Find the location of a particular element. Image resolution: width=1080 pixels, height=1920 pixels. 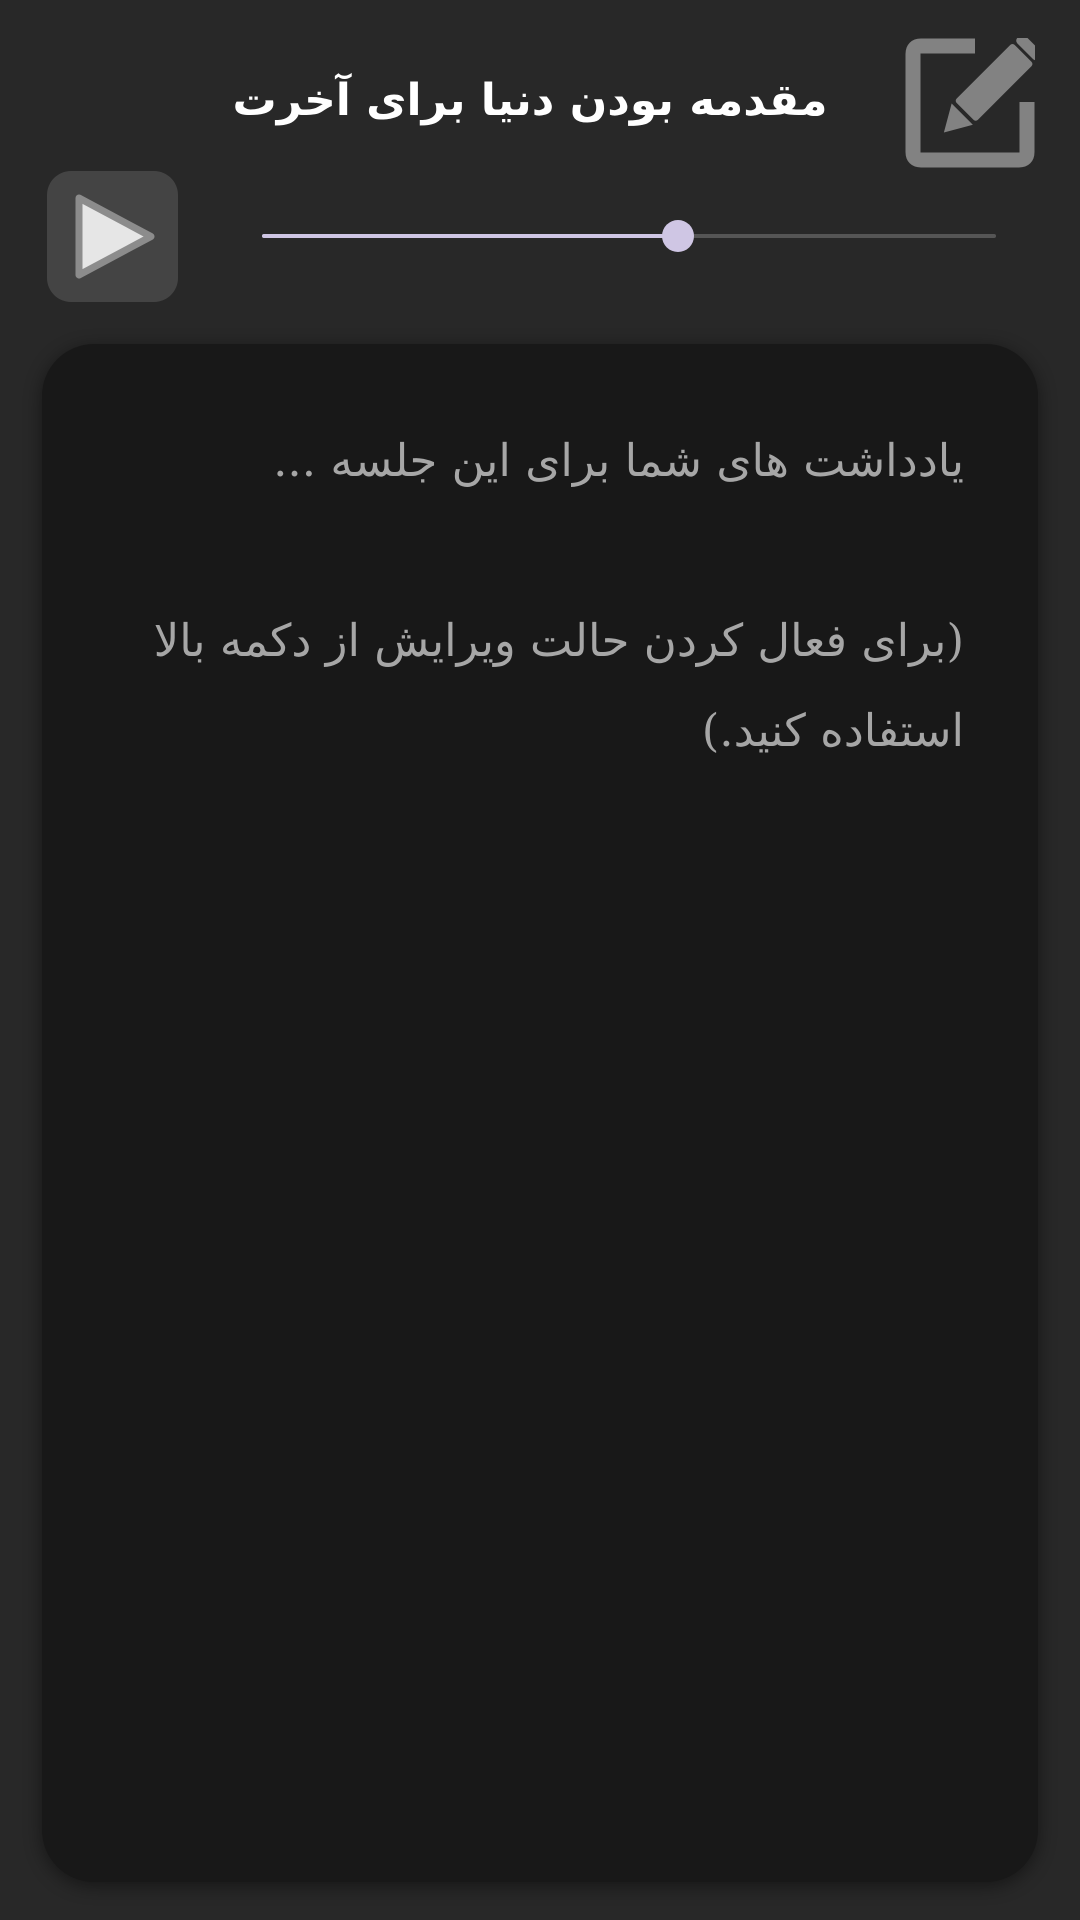

seek-slider is located at coordinates (629, 236).